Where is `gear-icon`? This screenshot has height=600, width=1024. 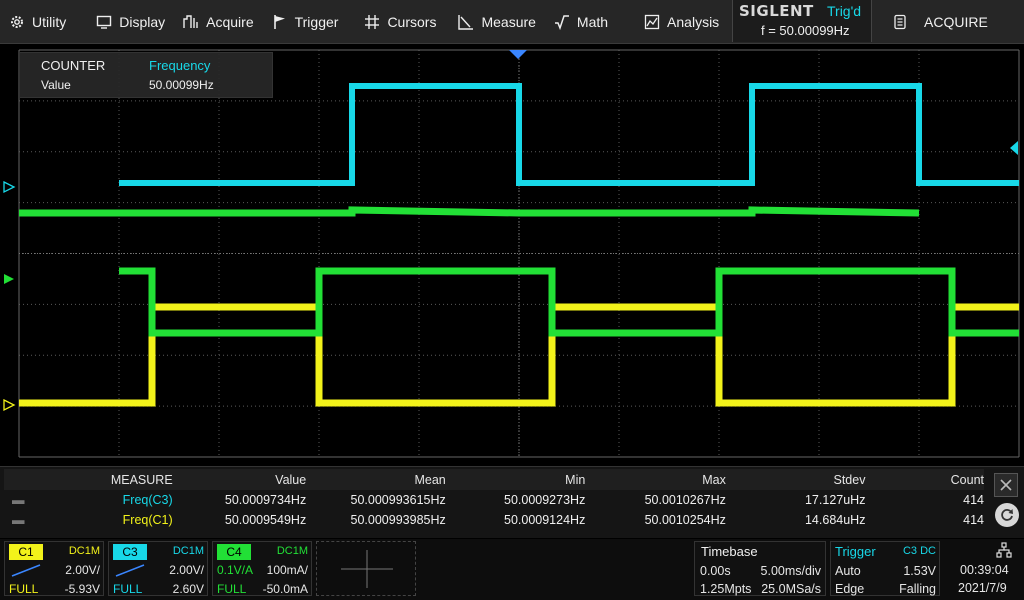
gear-icon is located at coordinates (17, 22).